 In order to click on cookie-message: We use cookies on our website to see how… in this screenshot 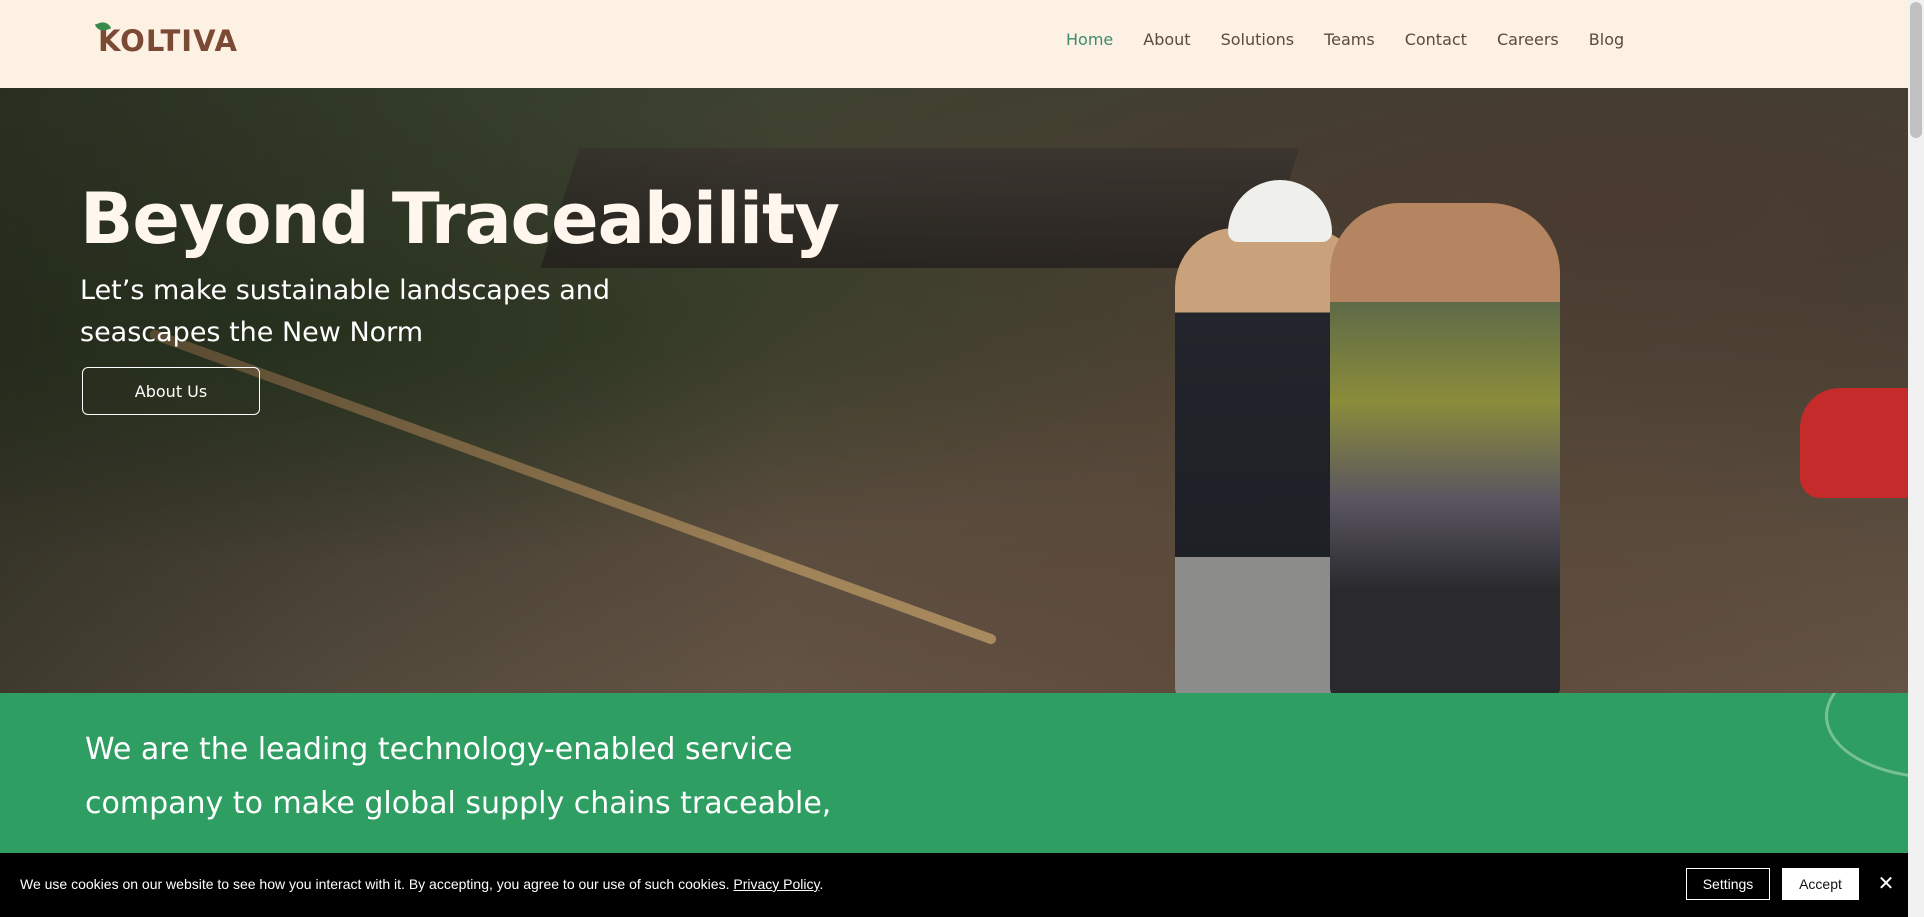, I will do `click(421, 884)`.